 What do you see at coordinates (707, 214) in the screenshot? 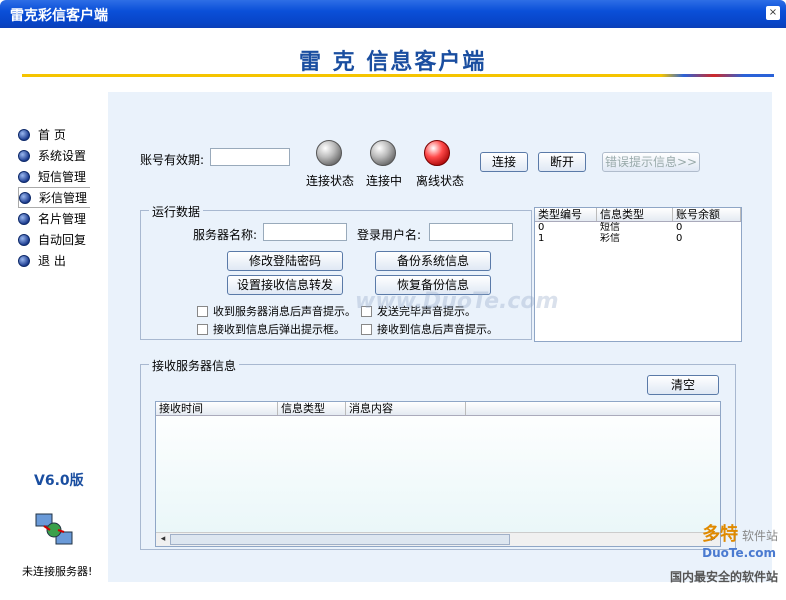
I see `column-header: 账号余额` at bounding box center [707, 214].